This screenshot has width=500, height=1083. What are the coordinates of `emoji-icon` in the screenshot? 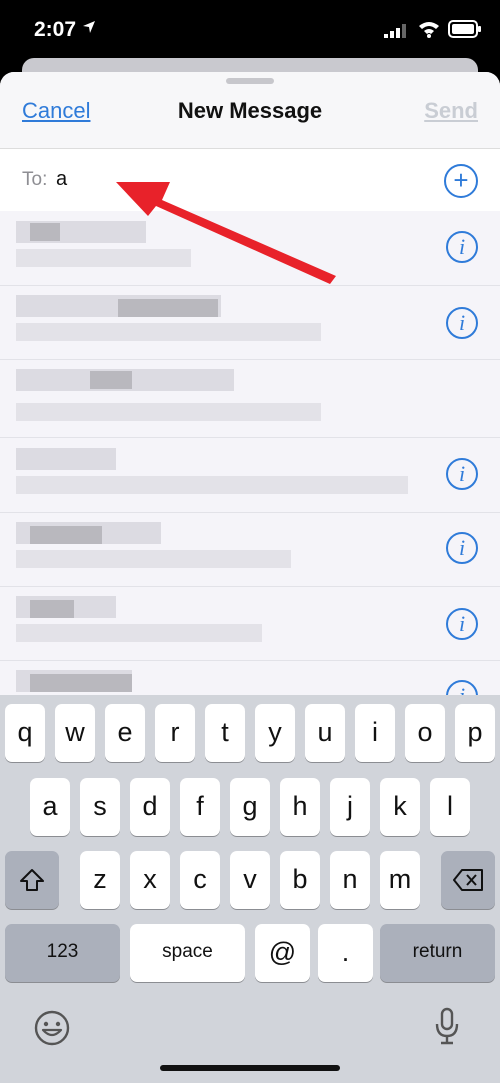 It's located at (52, 1028).